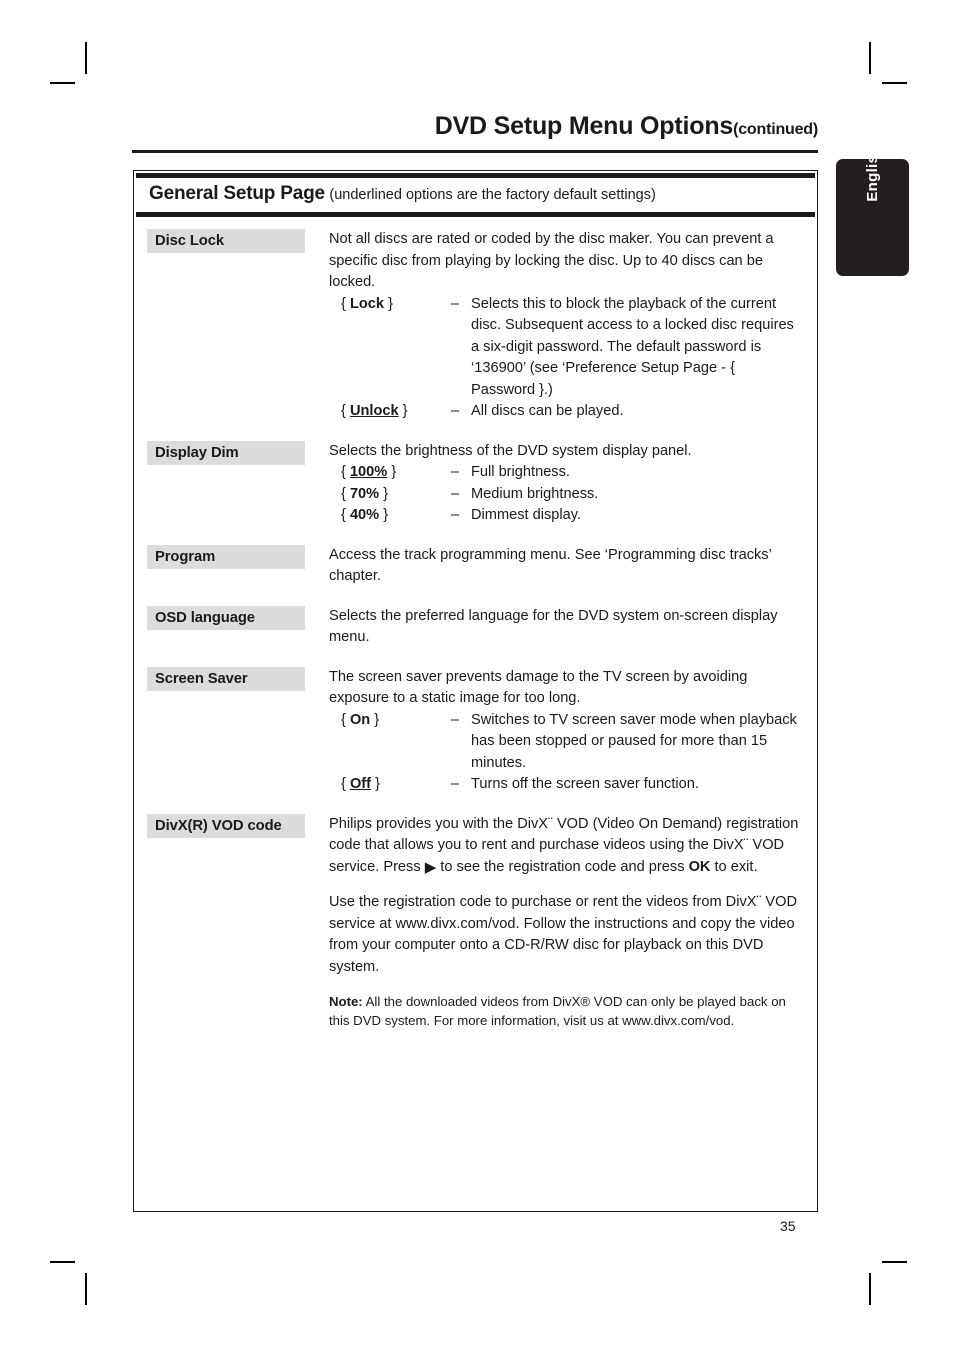 Image resolution: width=954 pixels, height=1347 pixels. Describe the element at coordinates (455, 784) in the screenshot. I see `screen-saver-option-off-dash: –` at that location.